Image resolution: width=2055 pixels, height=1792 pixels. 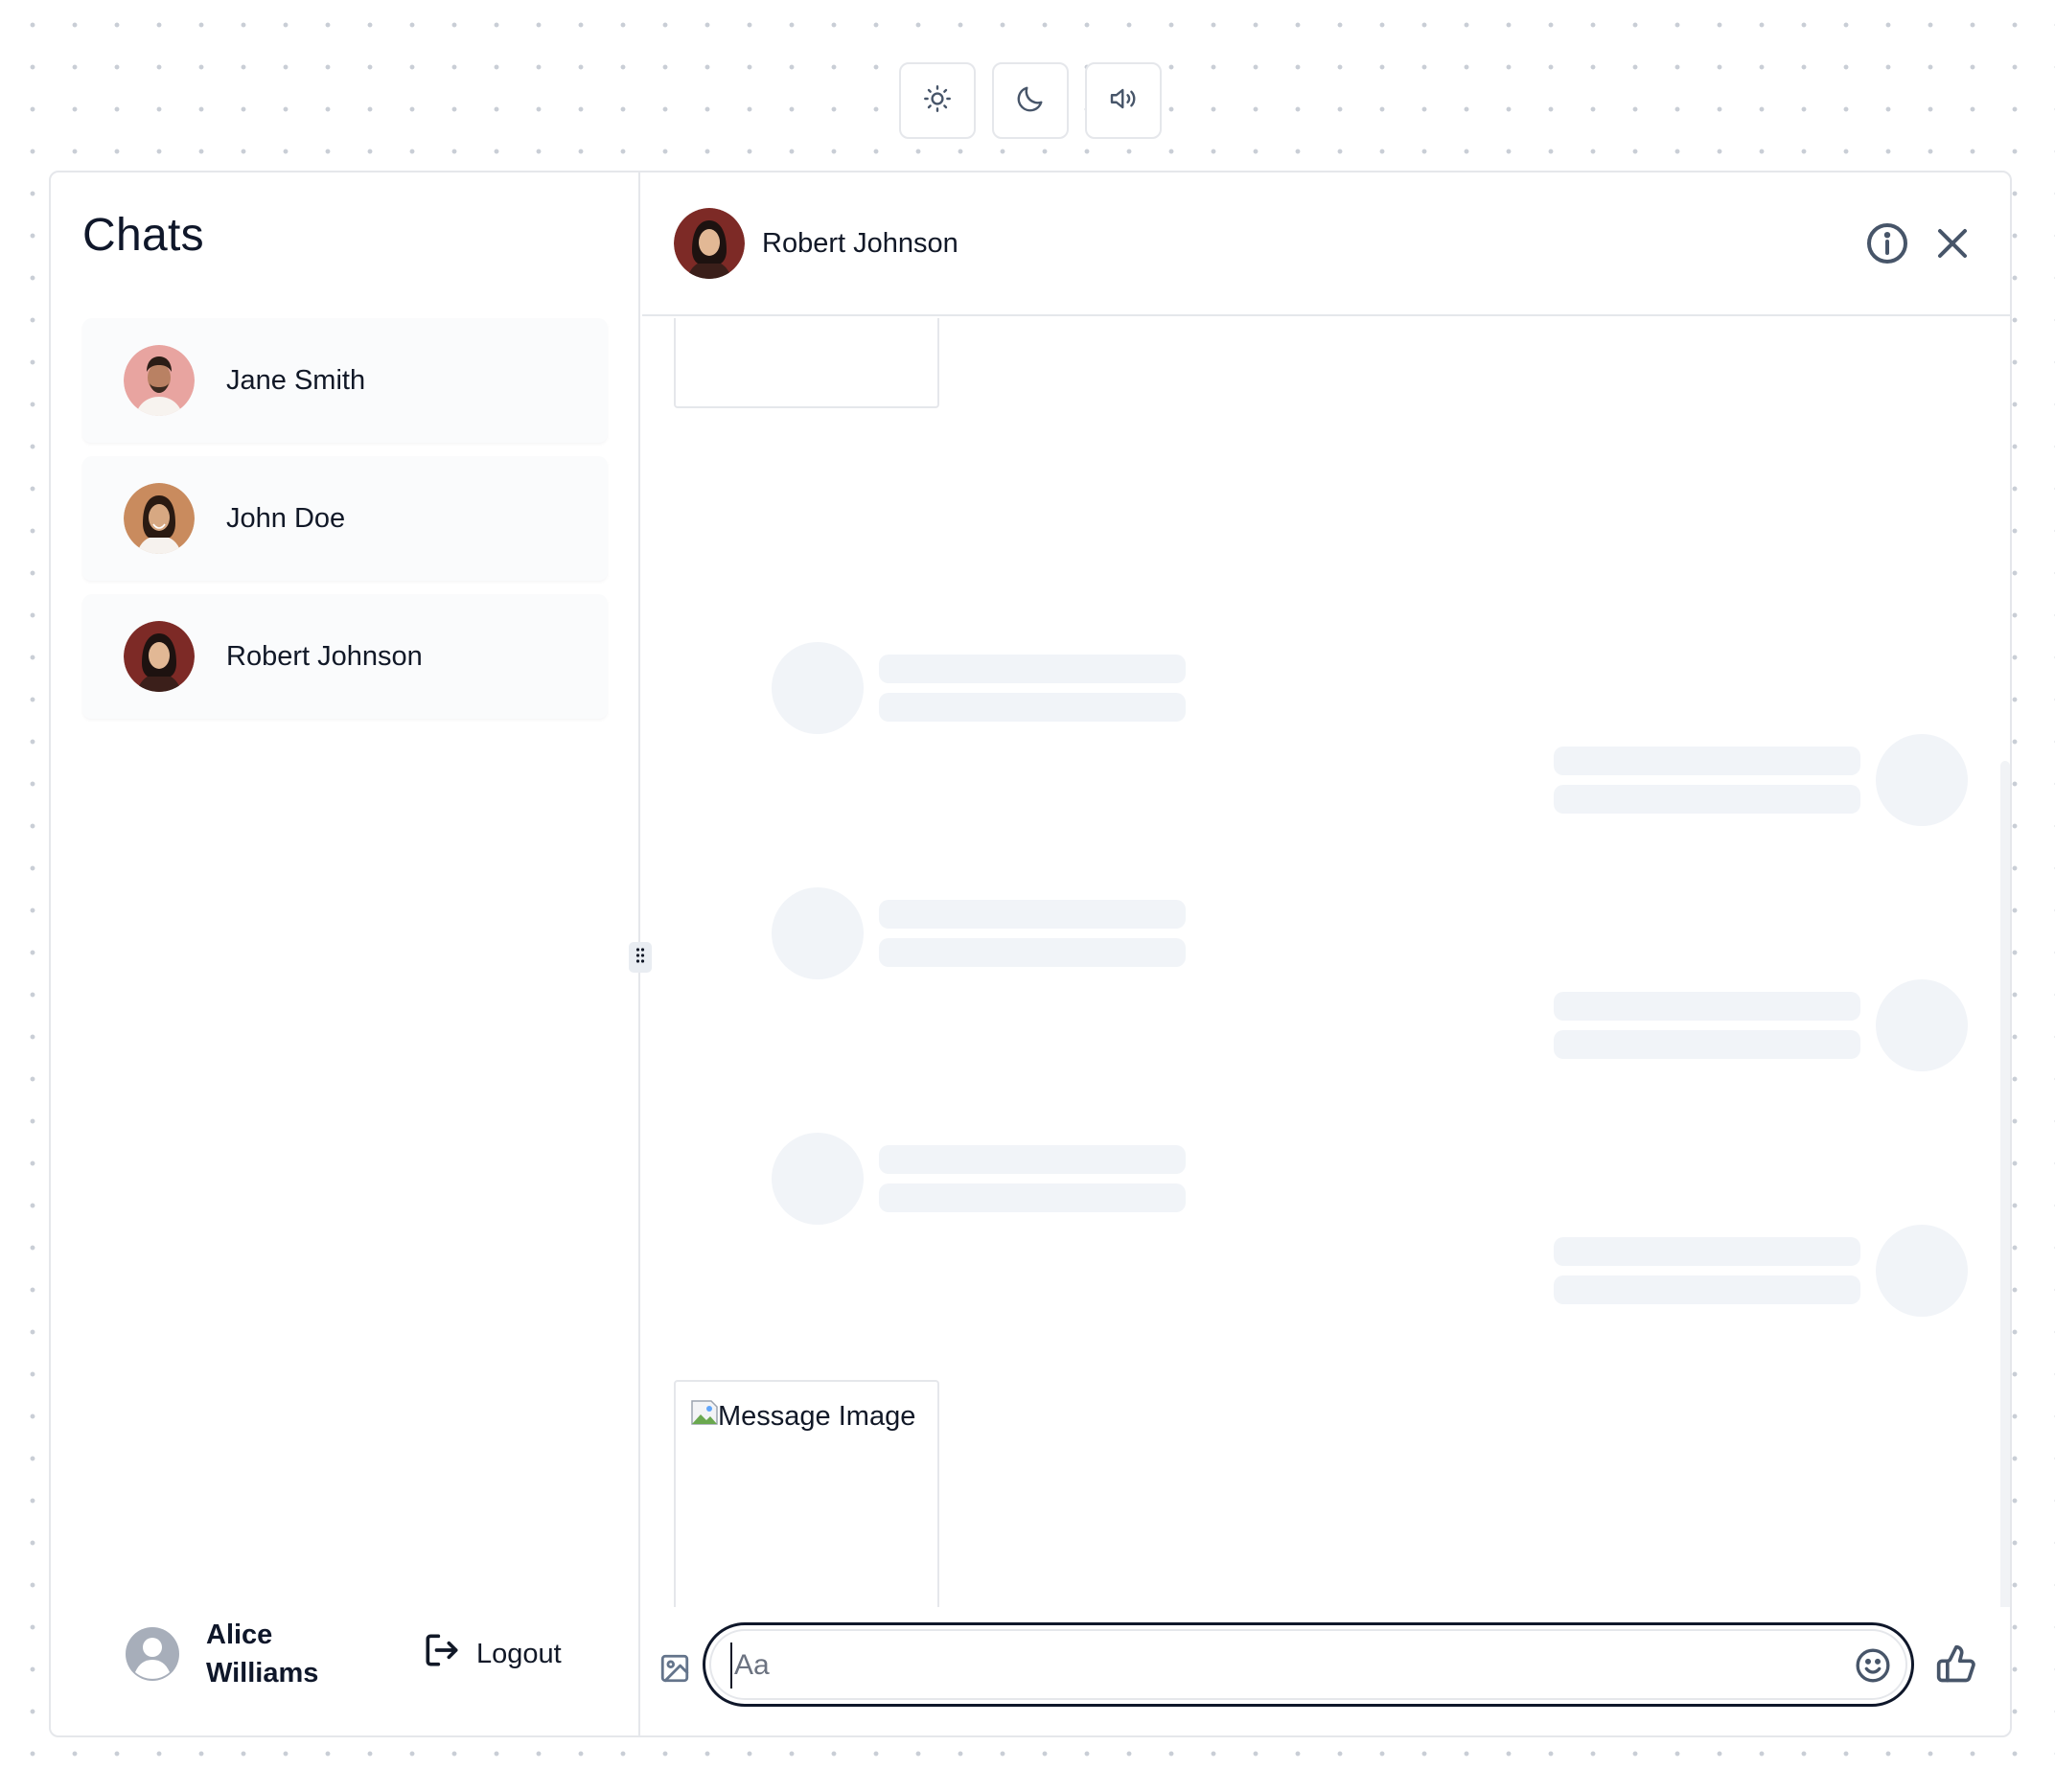 What do you see at coordinates (806, 363) in the screenshot?
I see `image-message` at bounding box center [806, 363].